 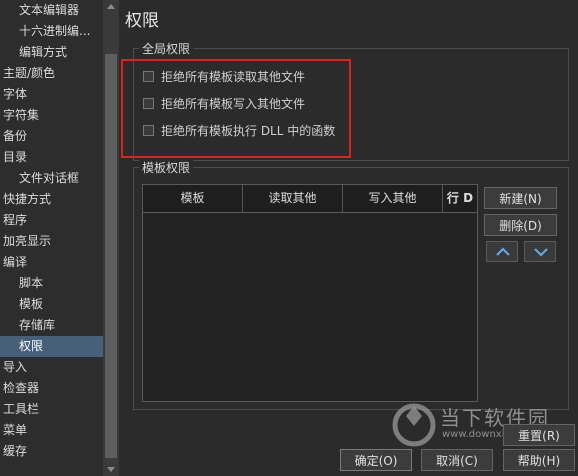 I want to click on table-header: 模板 读取其他 写入其他 行 D, so click(x=310, y=199).